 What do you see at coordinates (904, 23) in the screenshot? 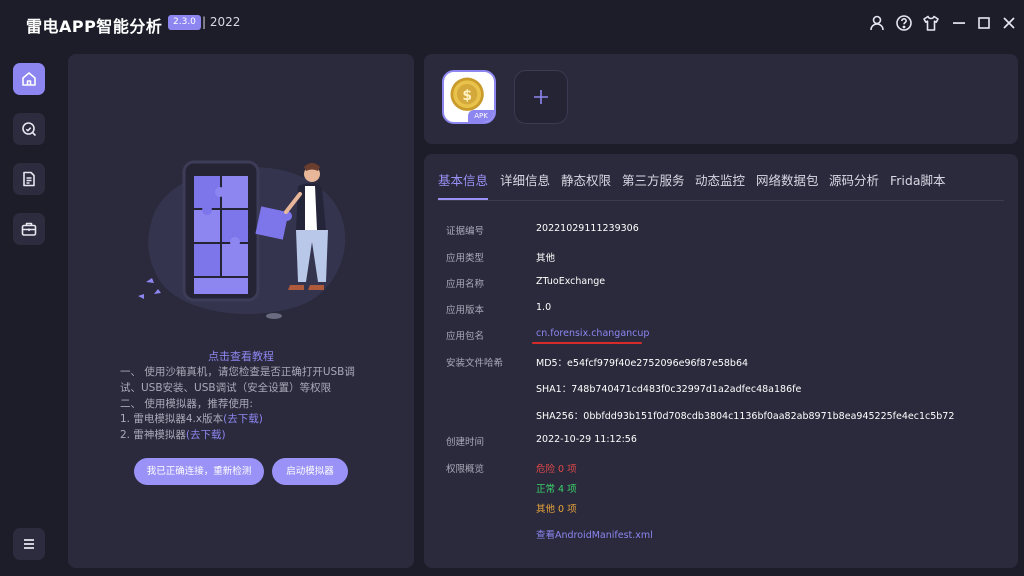
I see `help-icon` at bounding box center [904, 23].